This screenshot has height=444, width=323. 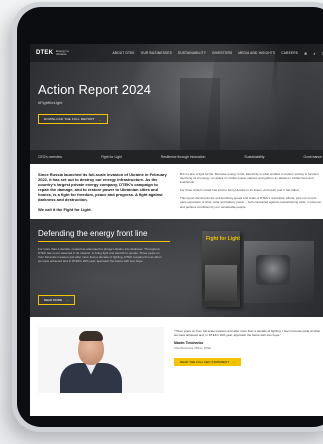 What do you see at coordinates (254, 157) in the screenshot?
I see `tab-sustainability: Sustainability` at bounding box center [254, 157].